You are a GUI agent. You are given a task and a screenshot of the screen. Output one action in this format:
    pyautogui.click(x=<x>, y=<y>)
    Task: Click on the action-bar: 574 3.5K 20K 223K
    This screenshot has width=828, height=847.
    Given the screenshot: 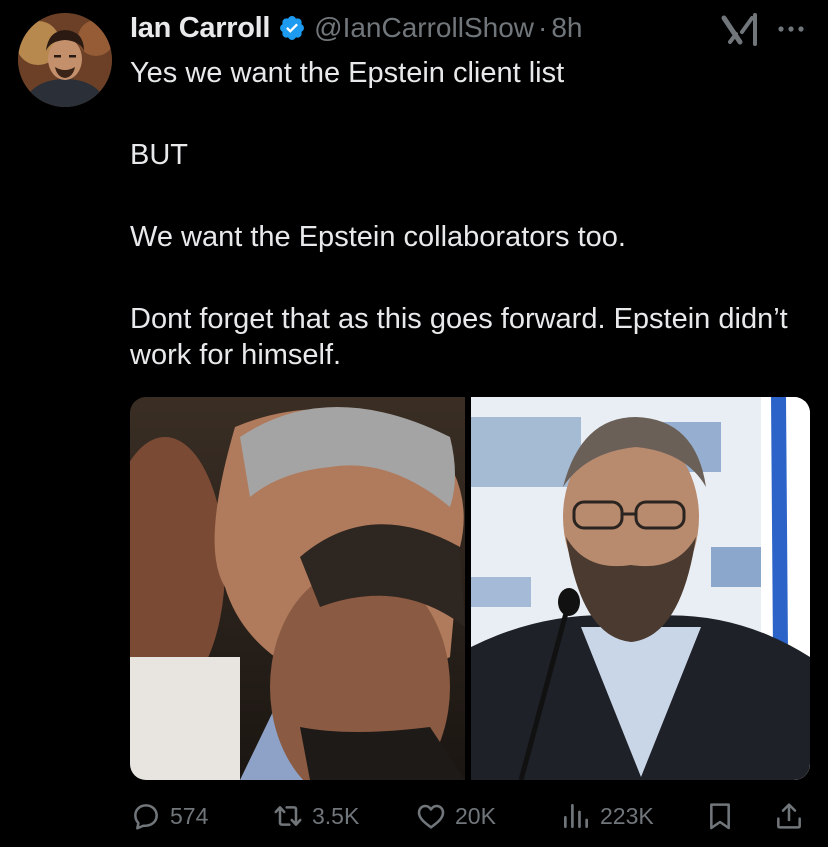 What is the action you would take?
    pyautogui.click(x=470, y=816)
    